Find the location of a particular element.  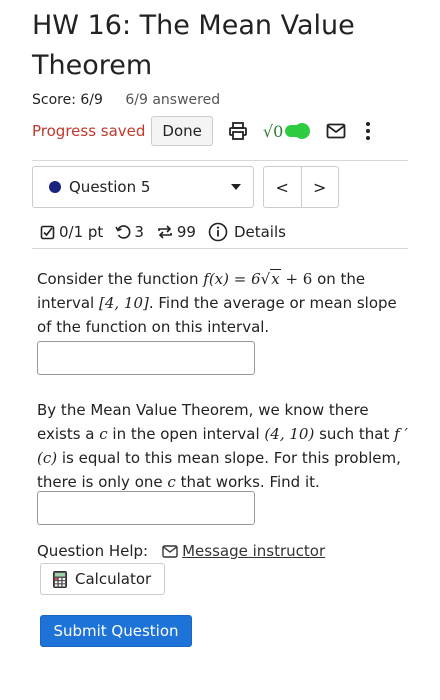

info-icon is located at coordinates (218, 232).